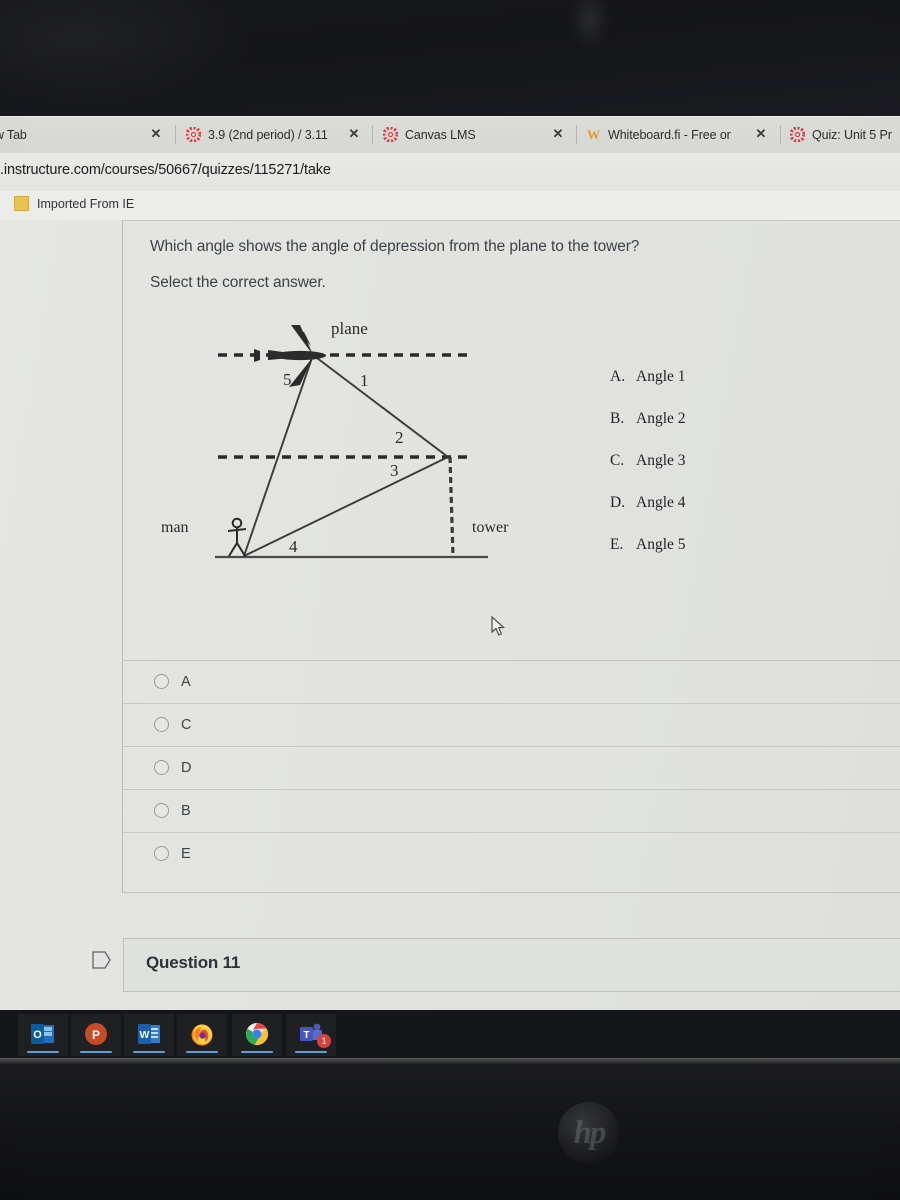 This screenshot has width=900, height=1200. What do you see at coordinates (648, 431) in the screenshot?
I see `image-choice-b: B. Angle 2` at bounding box center [648, 431].